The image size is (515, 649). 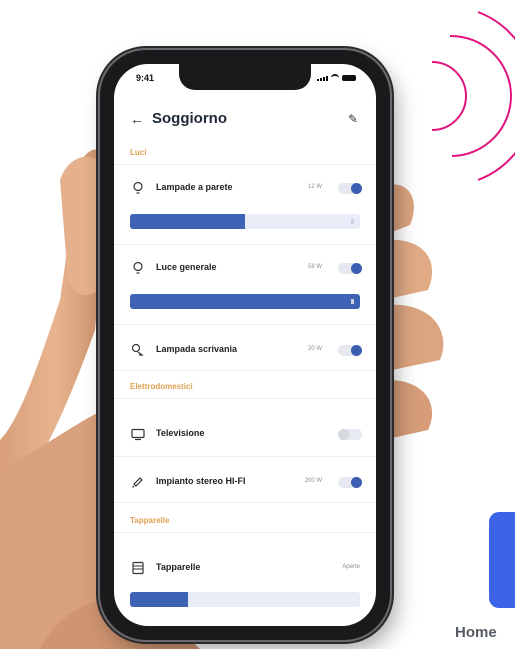 What do you see at coordinates (322, 78) in the screenshot?
I see `signal-icon` at bounding box center [322, 78].